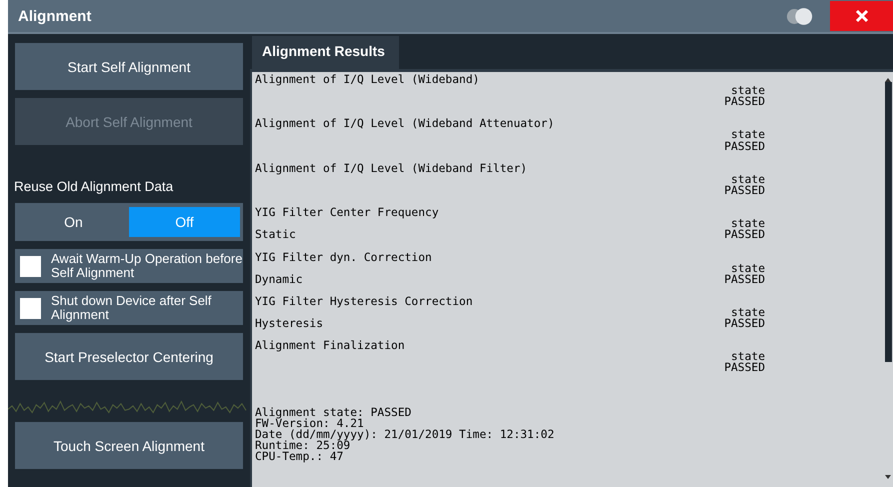  Describe the element at coordinates (888, 222) in the screenshot. I see `scroll-thumb` at that location.